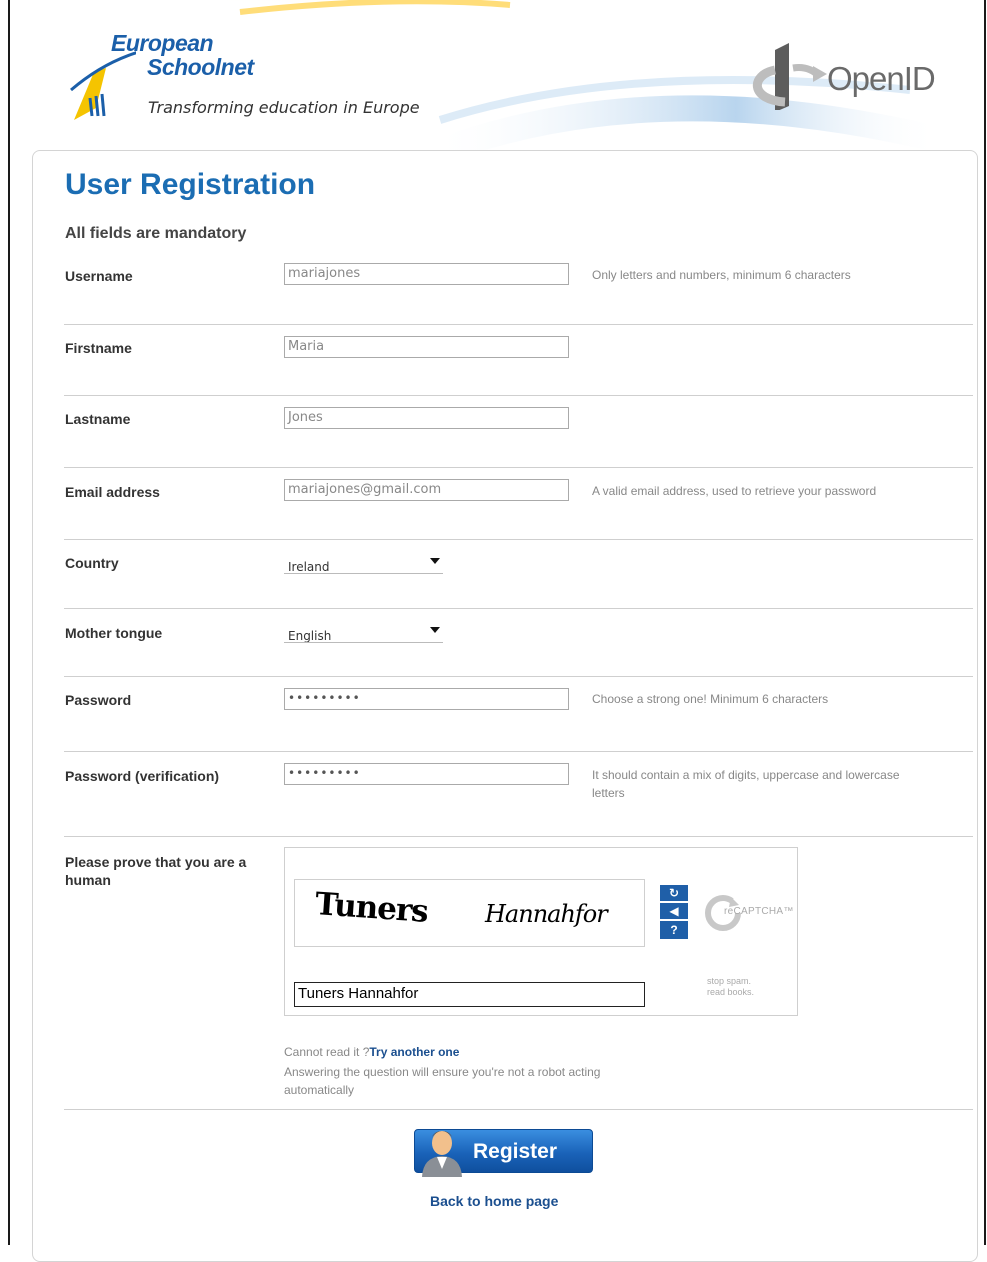  I want to click on captcha-word-1: Tuners, so click(371, 908).